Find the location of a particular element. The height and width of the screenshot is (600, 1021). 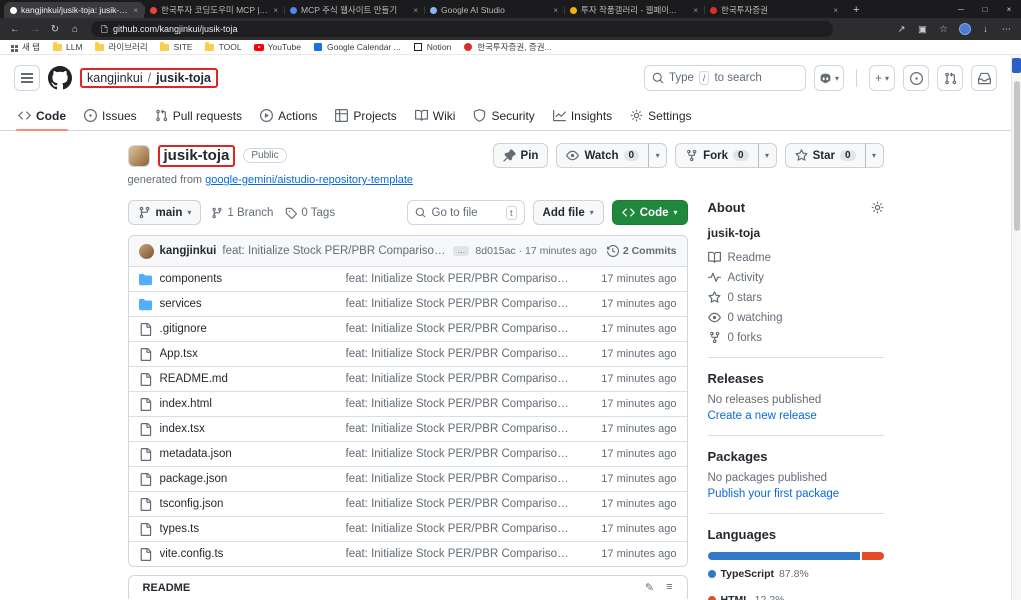

favorites-star-icon: ☆ is located at coordinates (943, 29).